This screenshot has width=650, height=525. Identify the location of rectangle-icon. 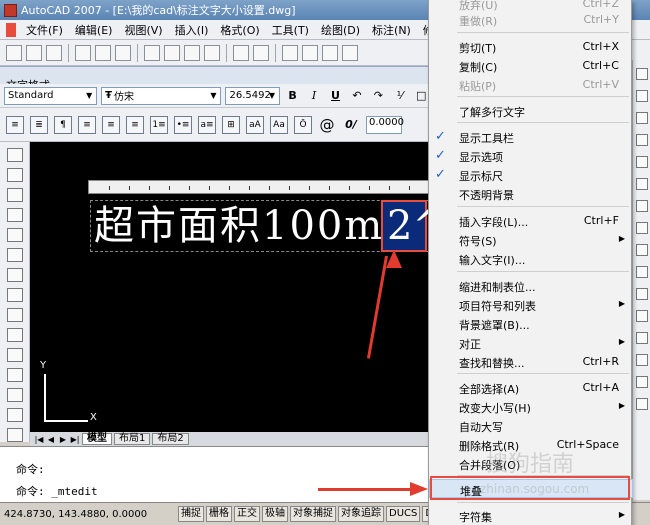
(14, 175).